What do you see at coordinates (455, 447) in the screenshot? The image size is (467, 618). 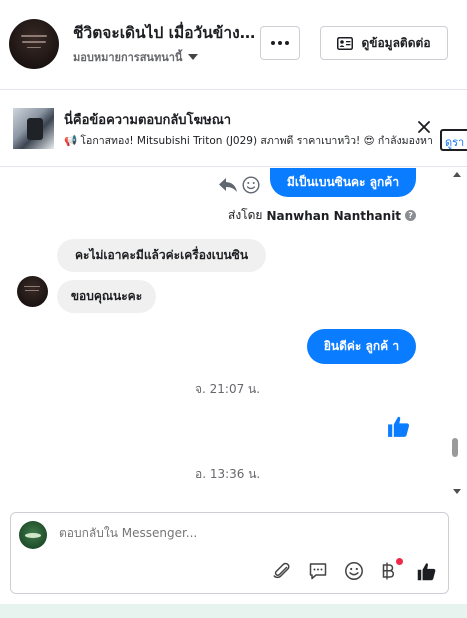 I see `scroll-thumb` at bounding box center [455, 447].